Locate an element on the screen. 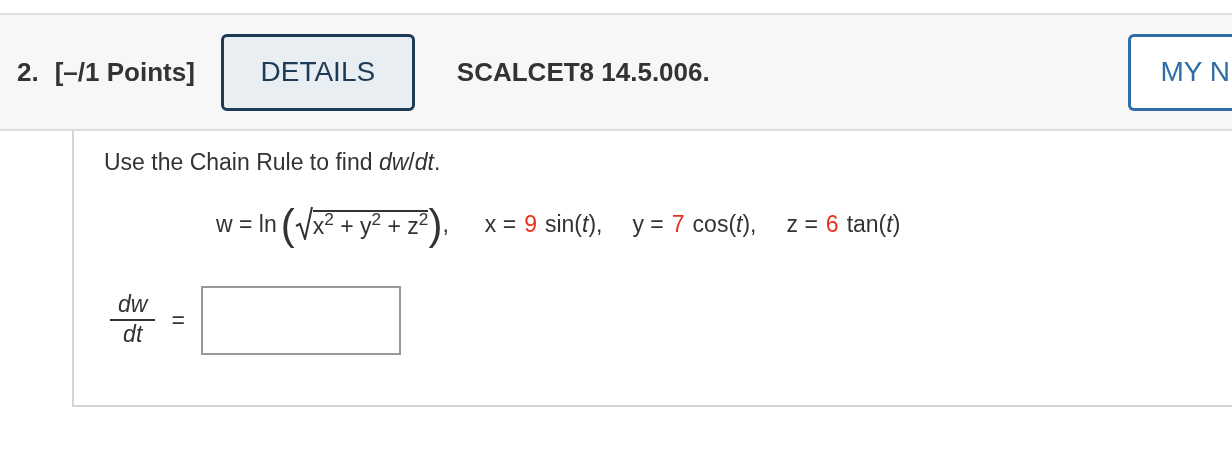 Image resolution: width=1232 pixels, height=460 pixels. parenthesis: ) is located at coordinates (435, 224).